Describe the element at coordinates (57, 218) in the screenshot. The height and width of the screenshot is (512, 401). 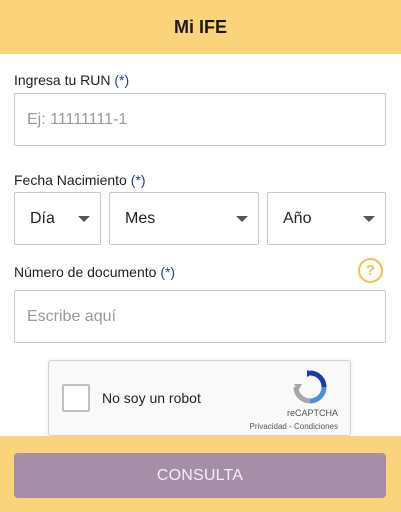
I see `day-select: Día` at that location.